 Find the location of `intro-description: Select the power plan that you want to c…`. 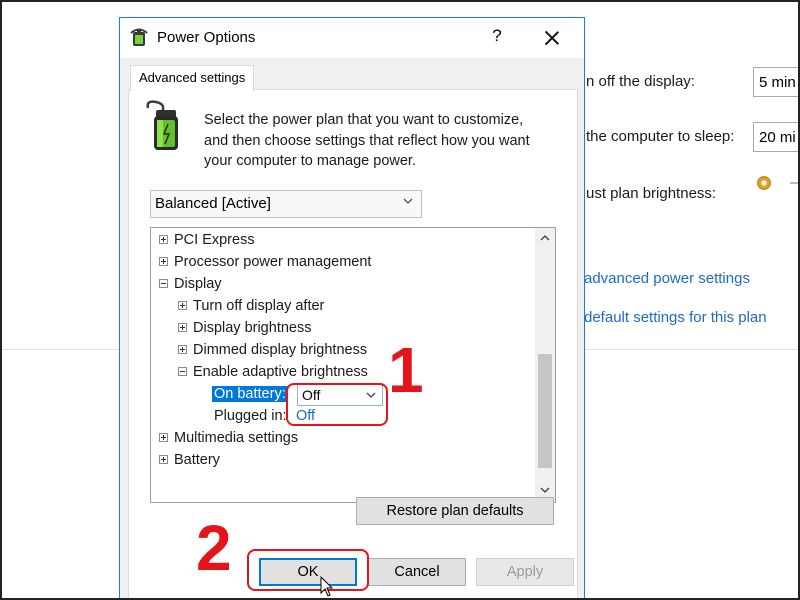

intro-description: Select the power plan that you want to c… is located at coordinates (367, 140).